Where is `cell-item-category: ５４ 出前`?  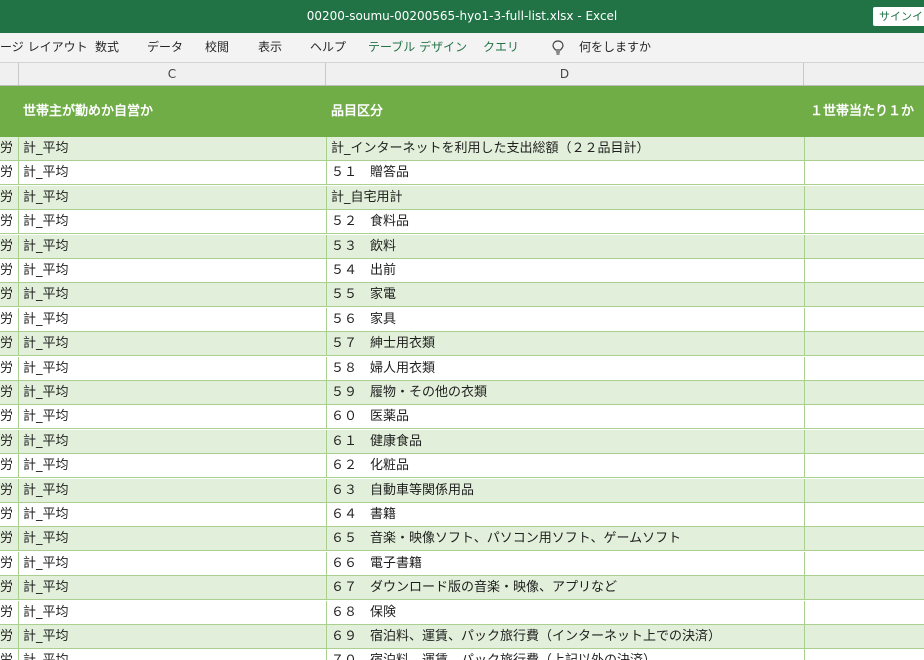
cell-item-category: ５４ 出前 is located at coordinates (565, 270).